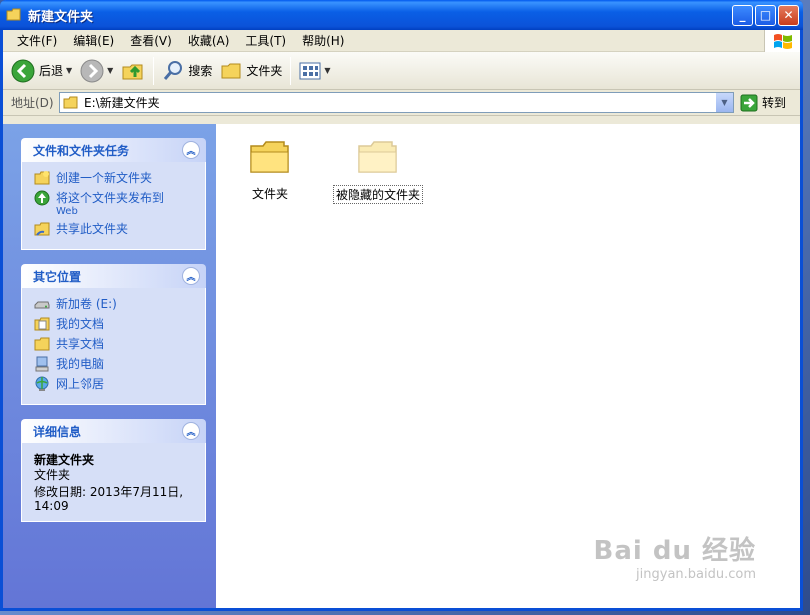 This screenshot has height=615, width=810. What do you see at coordinates (51, 506) in the screenshot?
I see `detail-modified-time: 14:09` at bounding box center [51, 506].